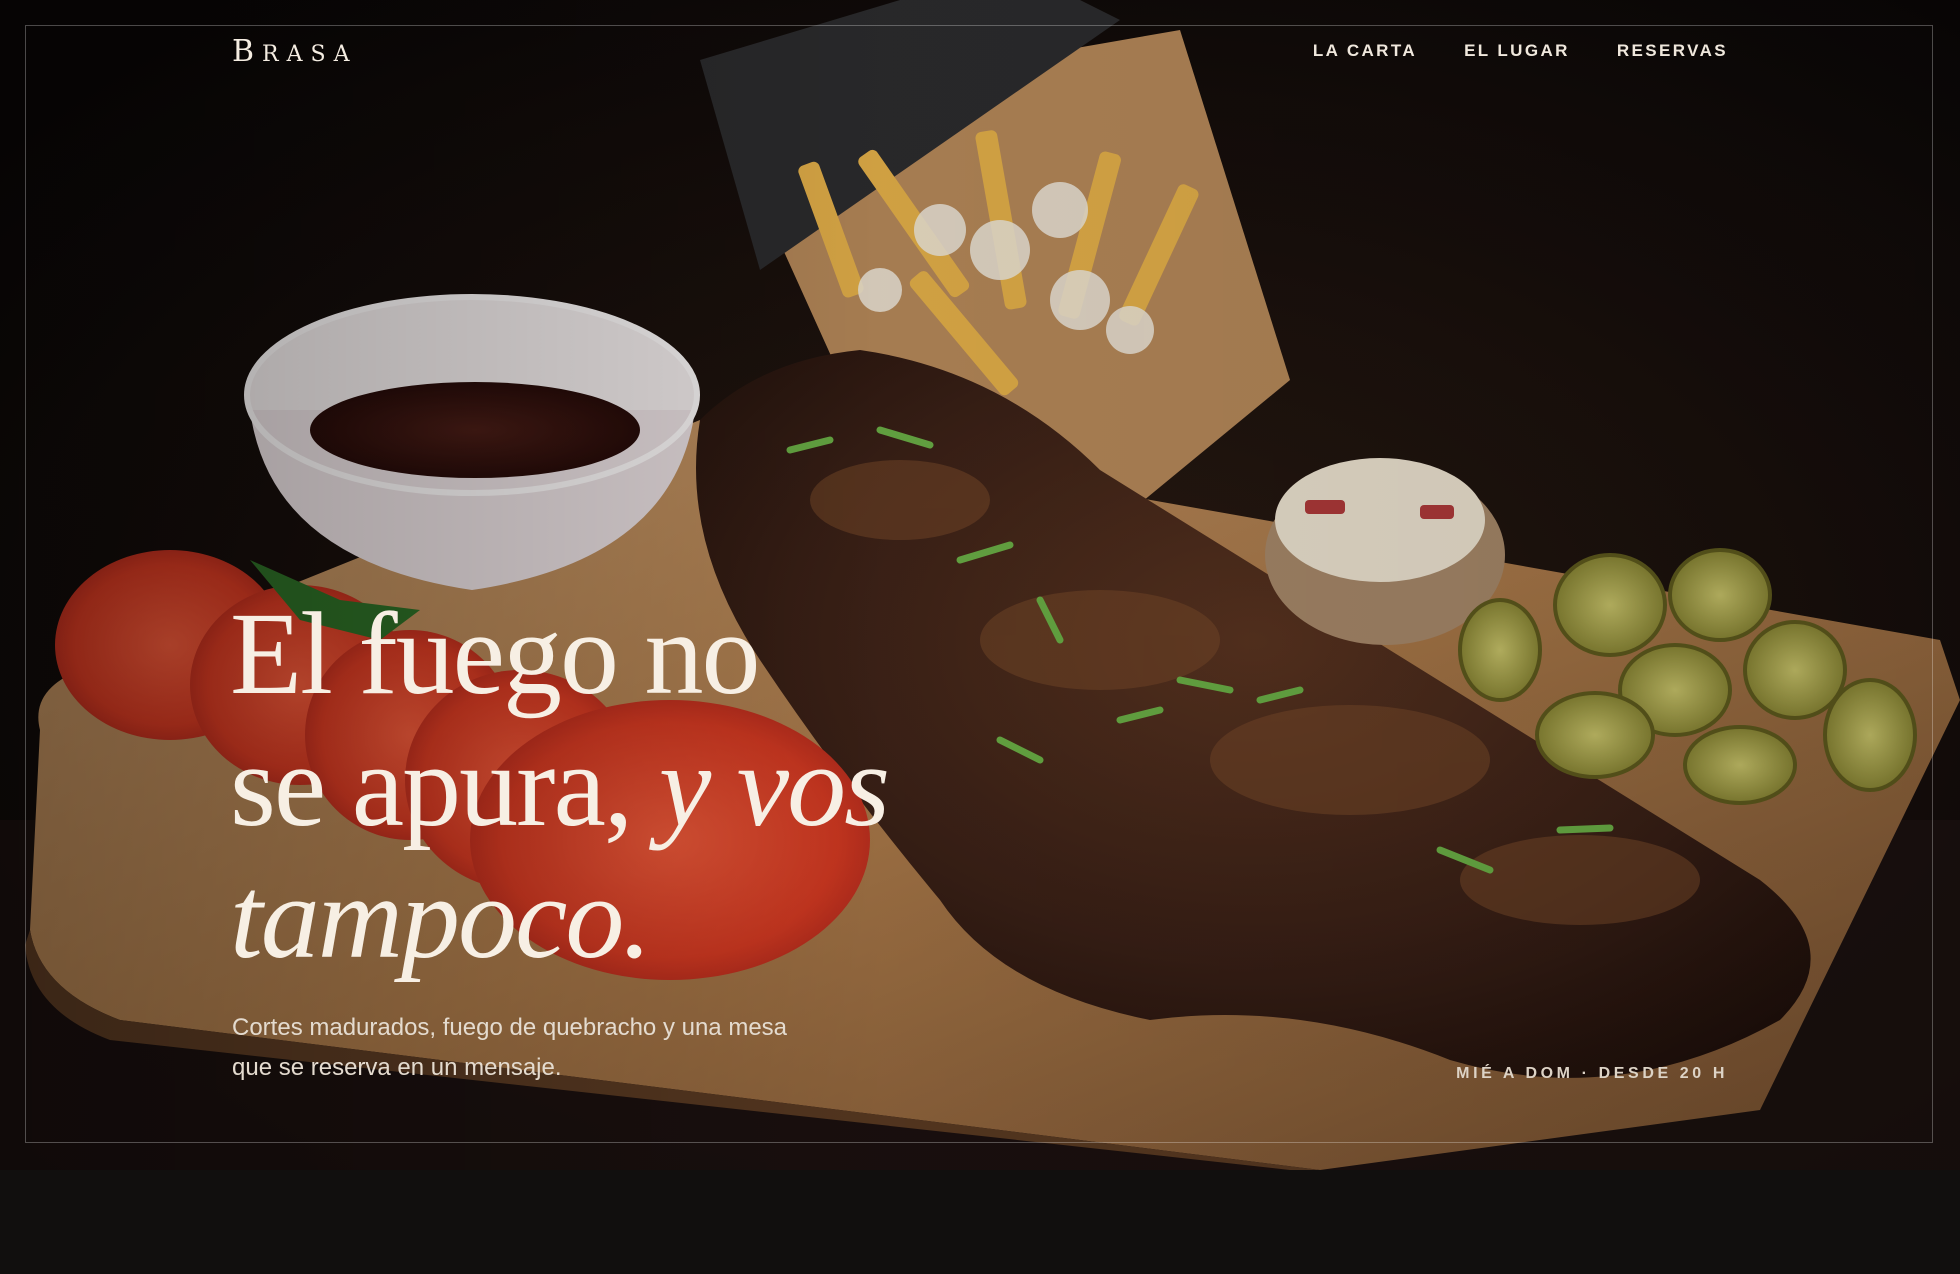 The width and height of the screenshot is (1960, 1274). What do you see at coordinates (1365, 51) in the screenshot?
I see `nav-link-la-carta: LA CARTA` at bounding box center [1365, 51].